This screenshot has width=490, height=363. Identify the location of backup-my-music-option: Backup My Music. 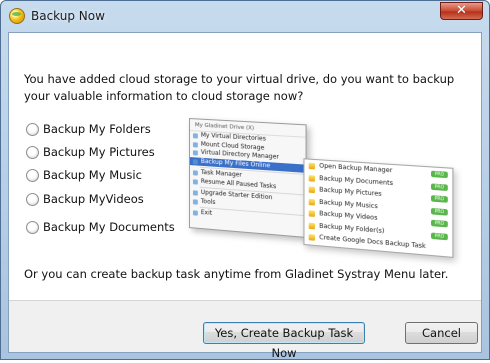
(84, 175).